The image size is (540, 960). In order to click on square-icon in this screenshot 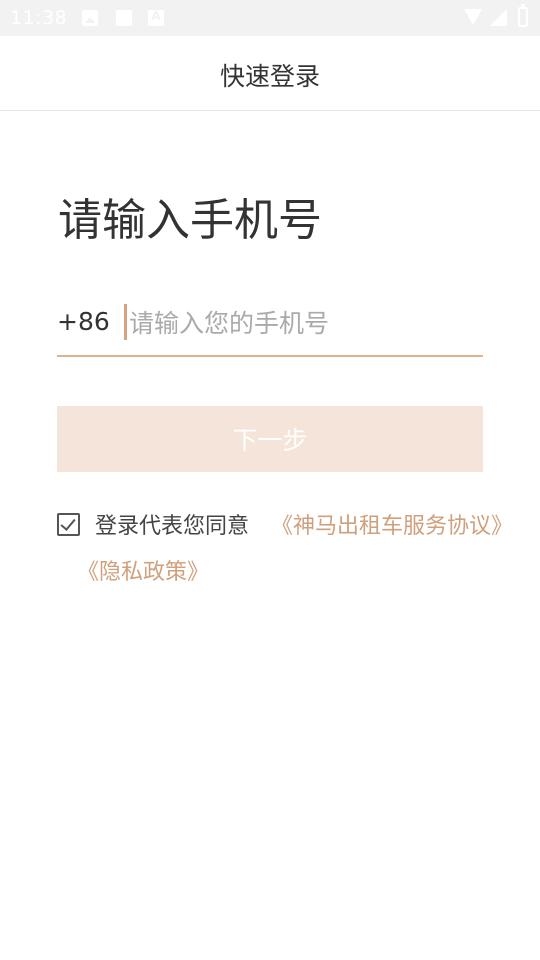, I will do `click(124, 18)`.